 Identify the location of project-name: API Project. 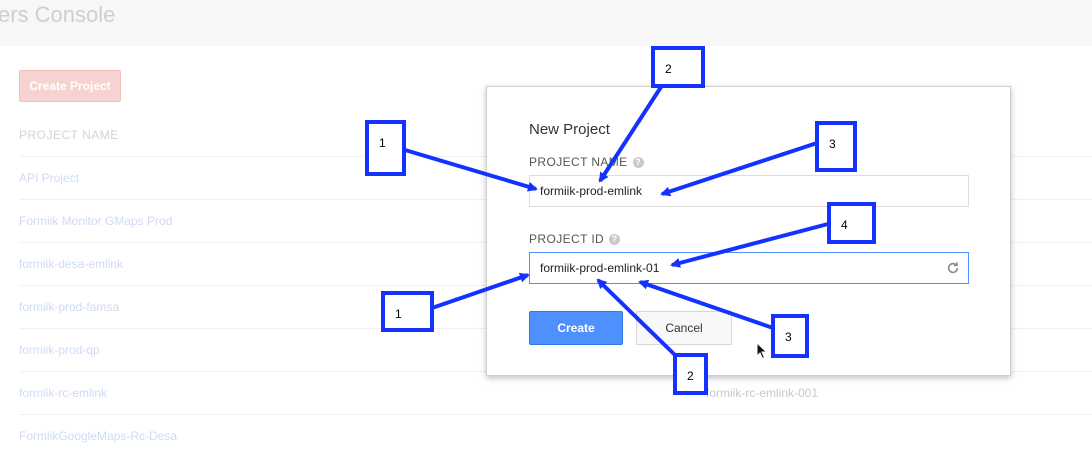
(49, 178).